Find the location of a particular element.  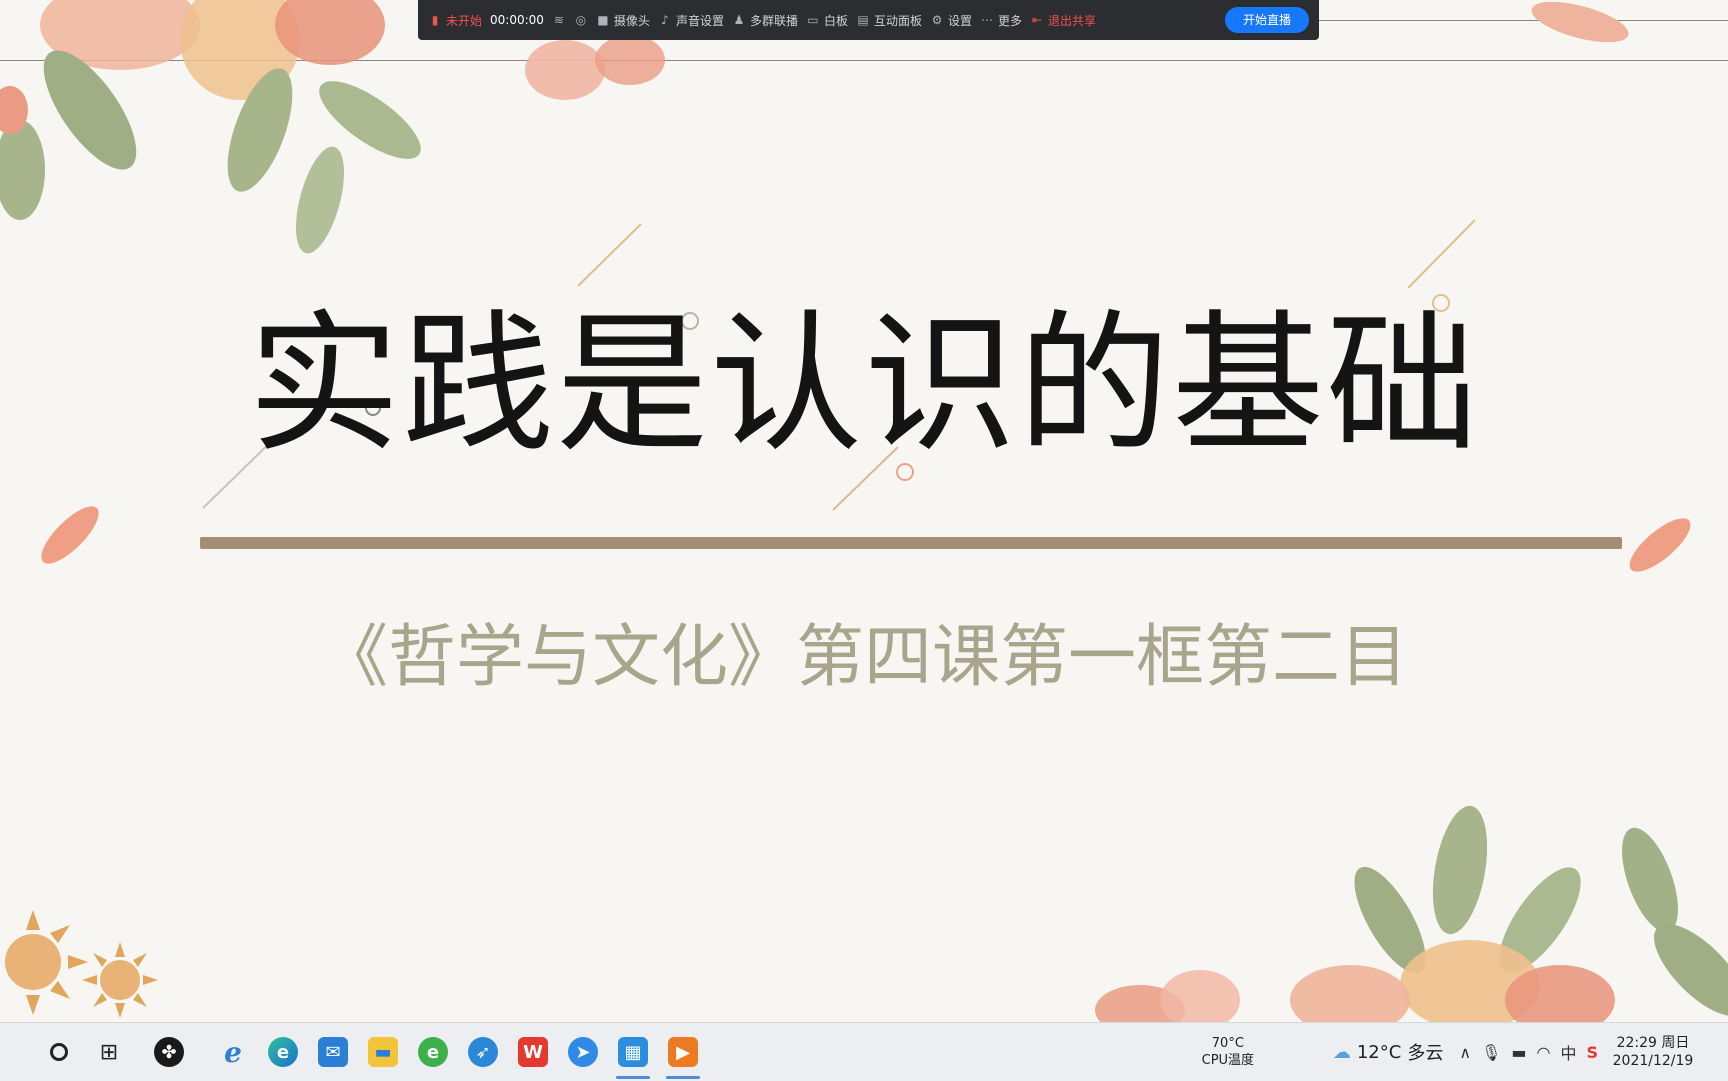

interaction-panel-button: ▤ 互动面板 is located at coordinates (889, 20).